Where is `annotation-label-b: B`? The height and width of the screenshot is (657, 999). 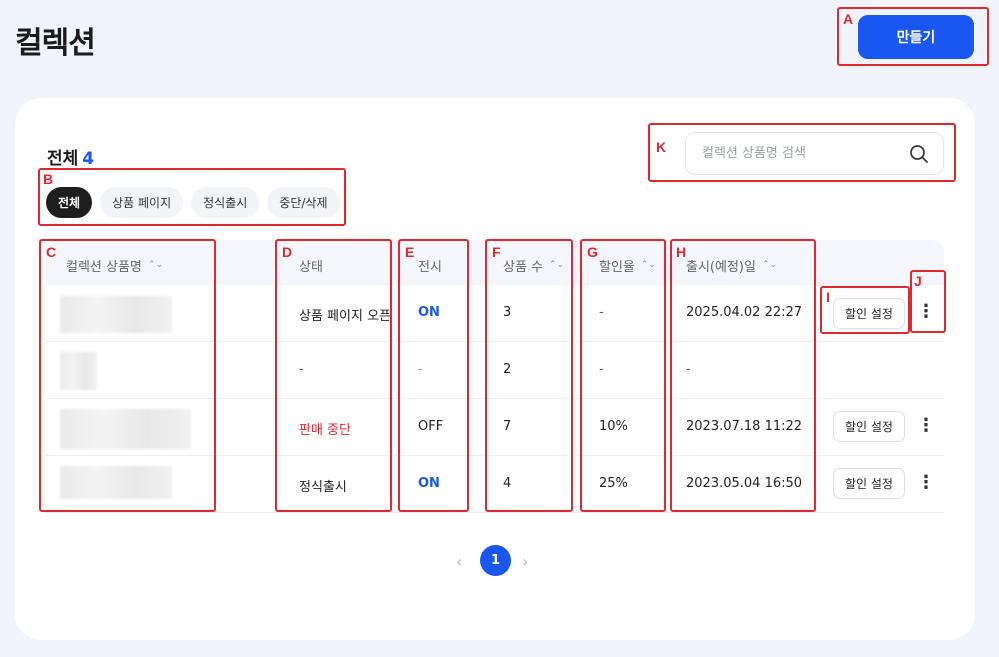 annotation-label-b: B is located at coordinates (48, 179).